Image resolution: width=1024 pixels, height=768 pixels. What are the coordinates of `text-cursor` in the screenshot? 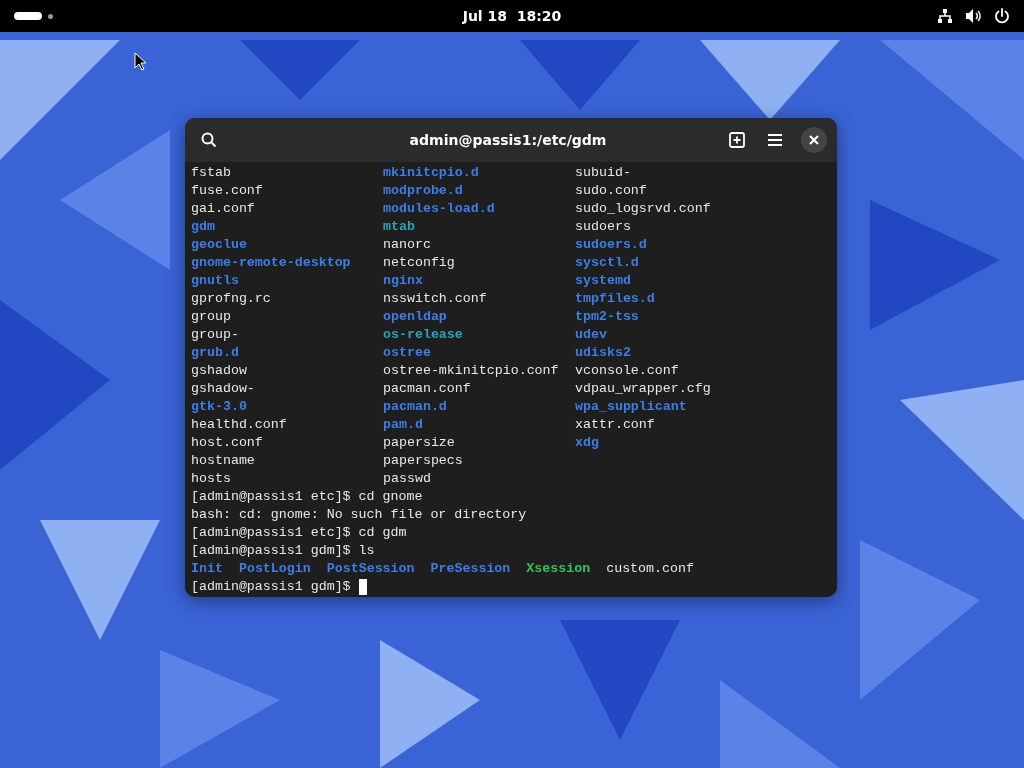 It's located at (362, 587).